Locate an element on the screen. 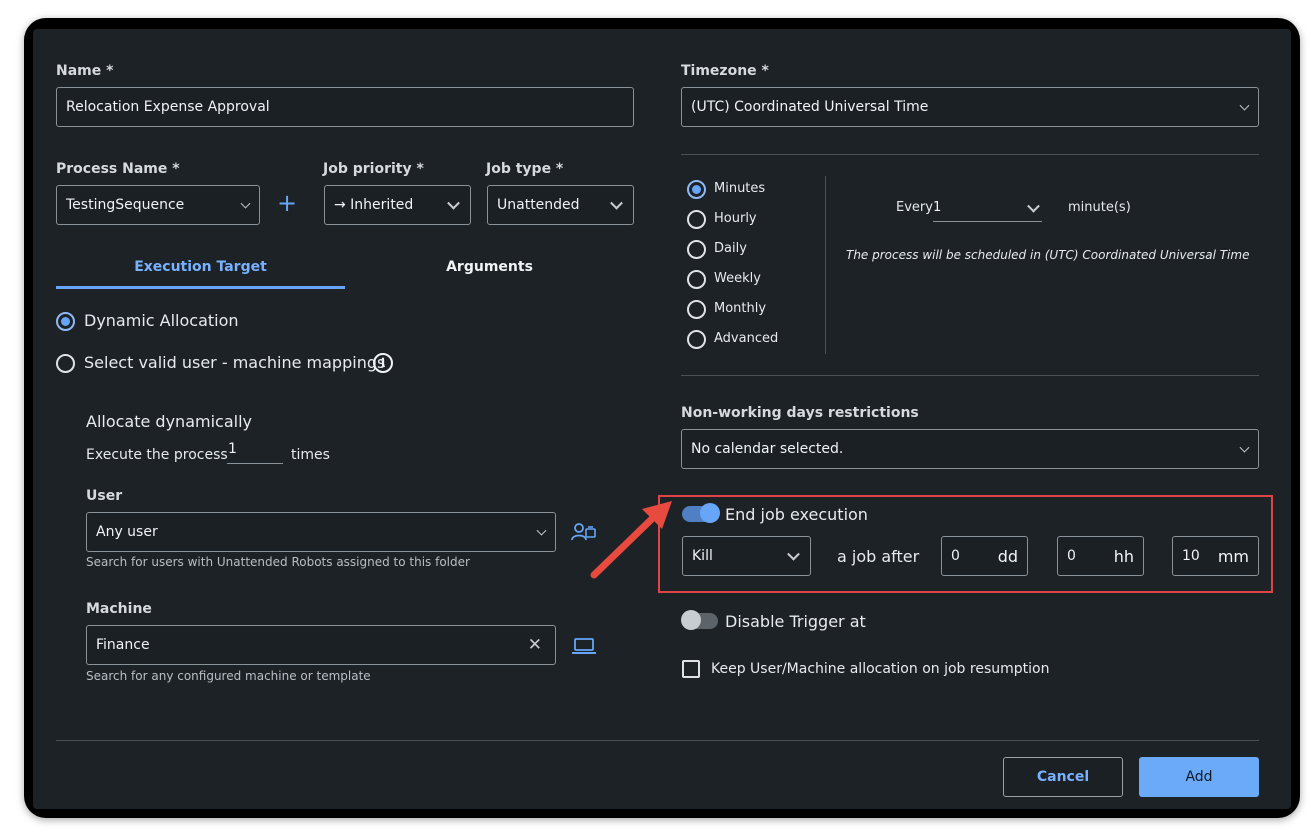 The width and height of the screenshot is (1310, 835). disable-trigger-toggle is located at coordinates (699, 620).